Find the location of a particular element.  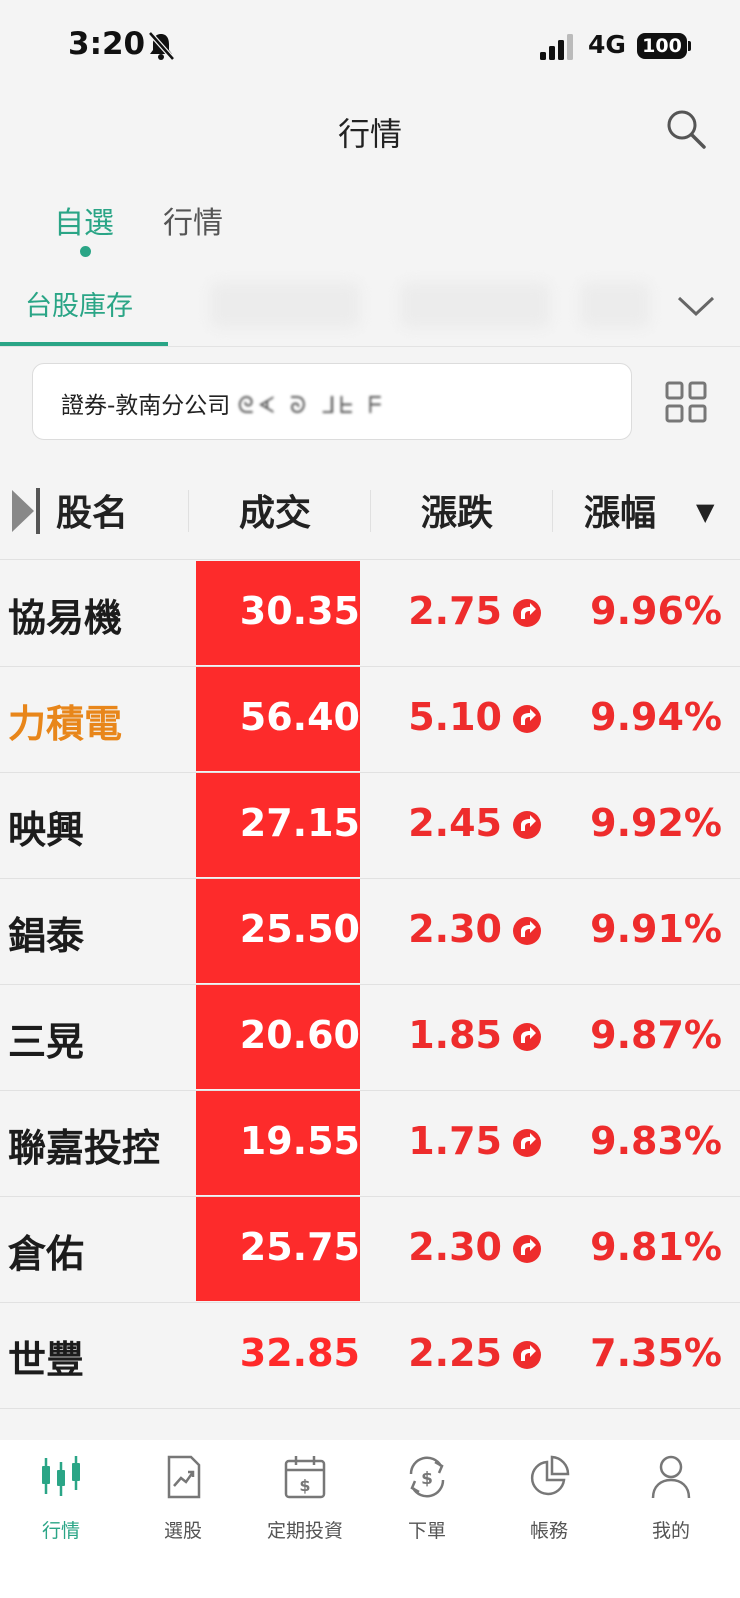

stock-change: 2.75 is located at coordinates (455, 611).